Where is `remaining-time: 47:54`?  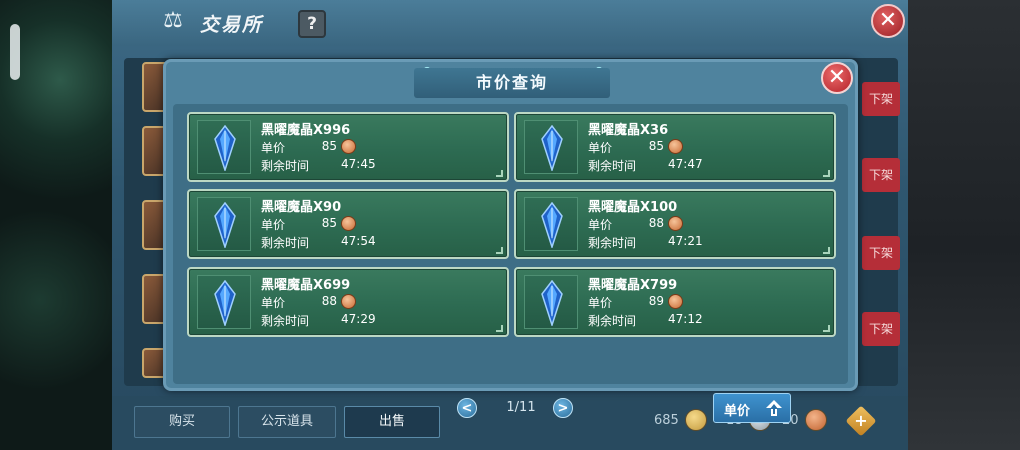
remaining-time: 47:54 is located at coordinates (358, 241).